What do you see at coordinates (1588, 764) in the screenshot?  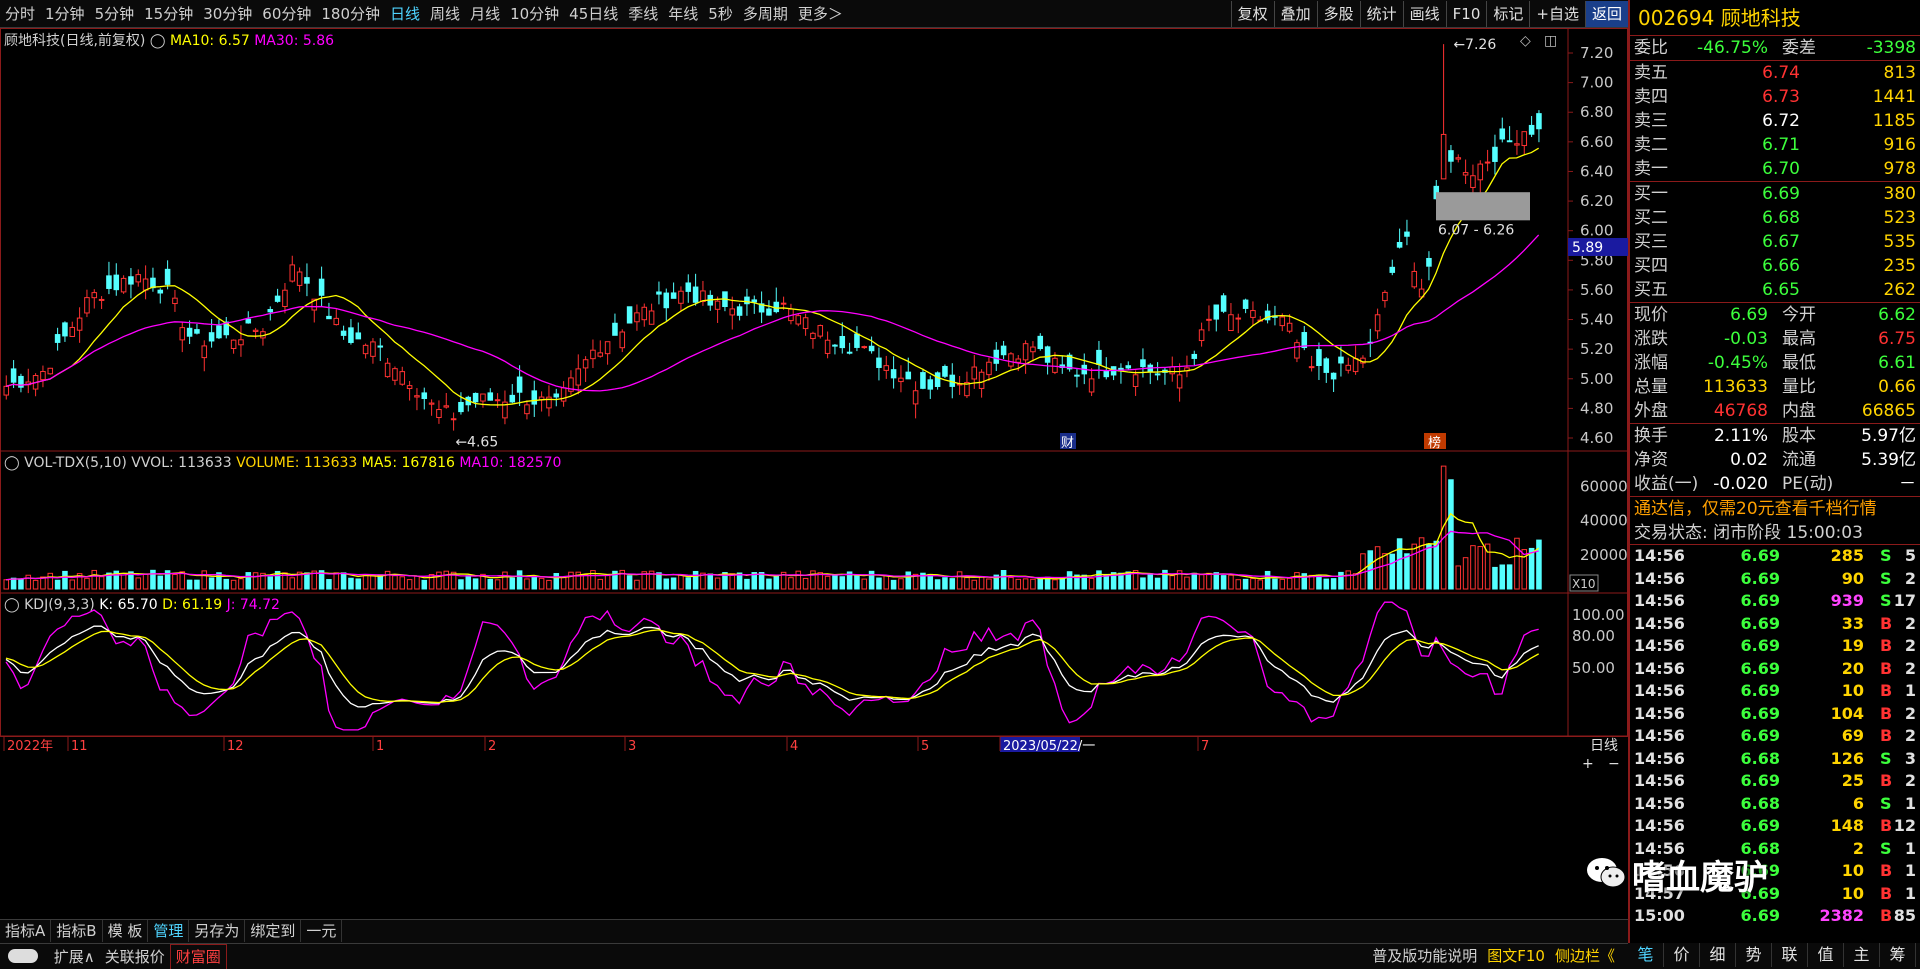 I see `zoom-in-icon: +` at bounding box center [1588, 764].